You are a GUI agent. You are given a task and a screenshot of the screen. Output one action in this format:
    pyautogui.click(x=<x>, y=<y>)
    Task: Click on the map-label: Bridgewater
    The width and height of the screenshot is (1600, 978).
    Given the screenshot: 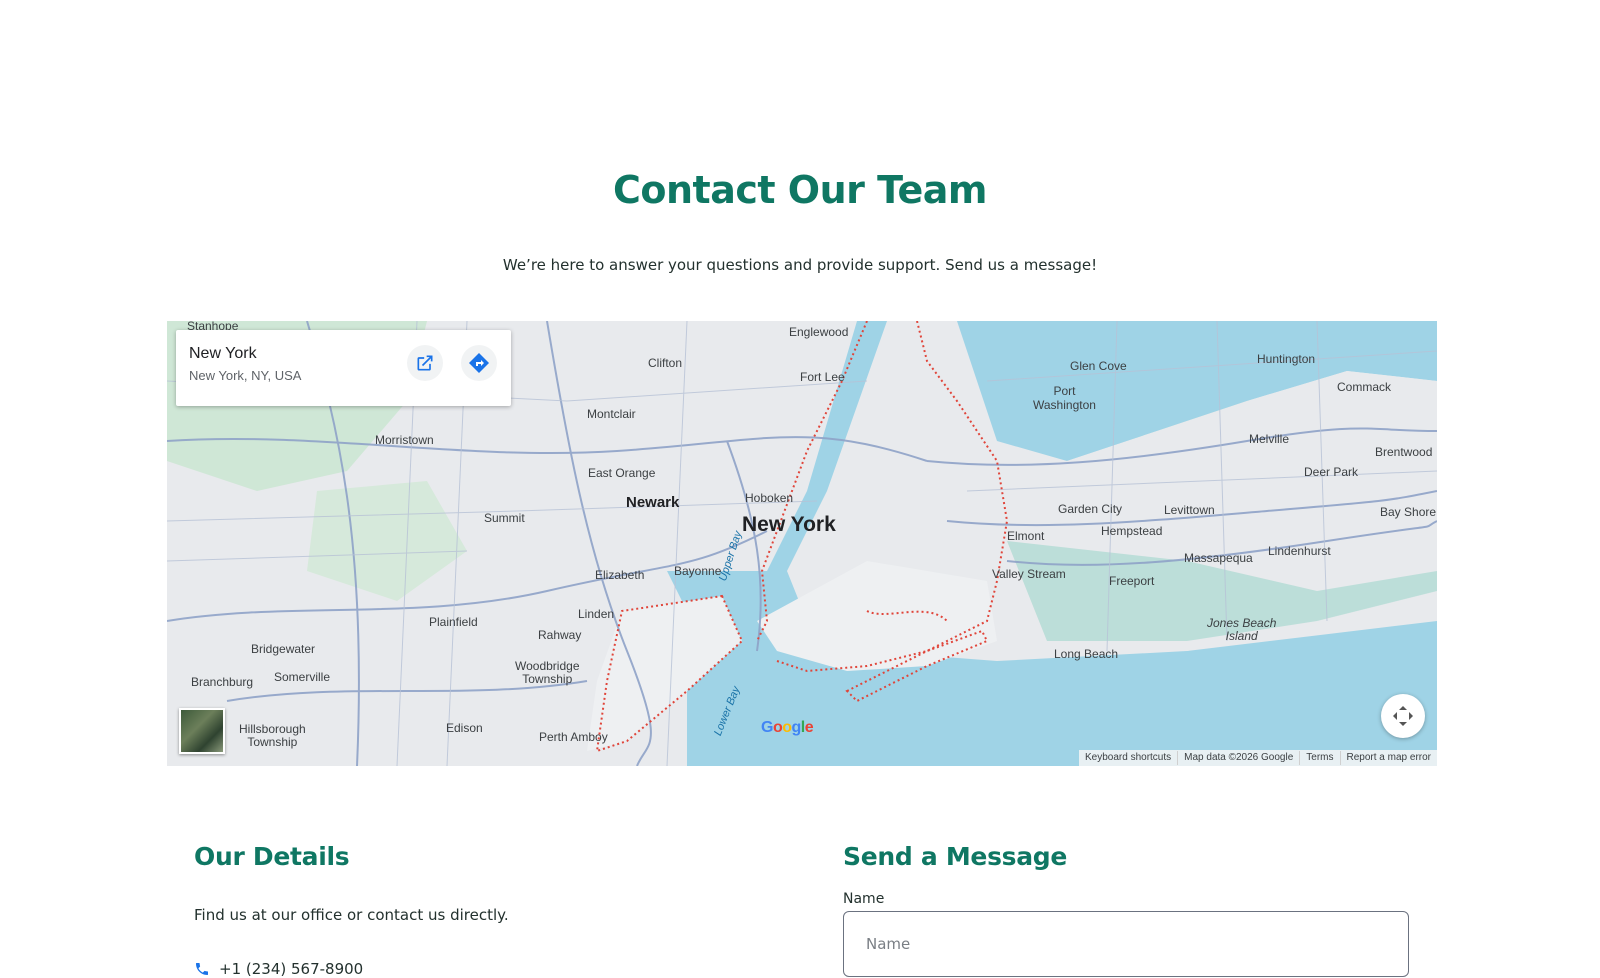 What is the action you would take?
    pyautogui.click(x=283, y=649)
    